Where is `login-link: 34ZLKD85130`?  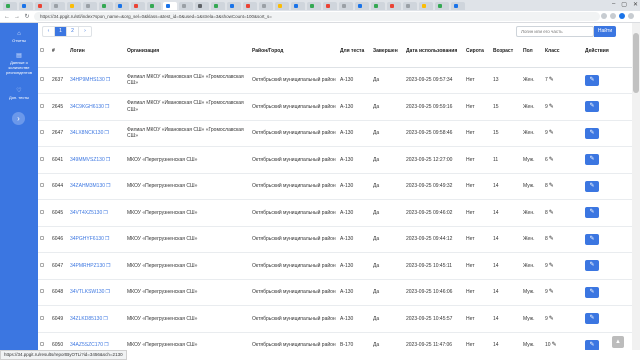 login-link: 34ZLKD85130 is located at coordinates (86, 319).